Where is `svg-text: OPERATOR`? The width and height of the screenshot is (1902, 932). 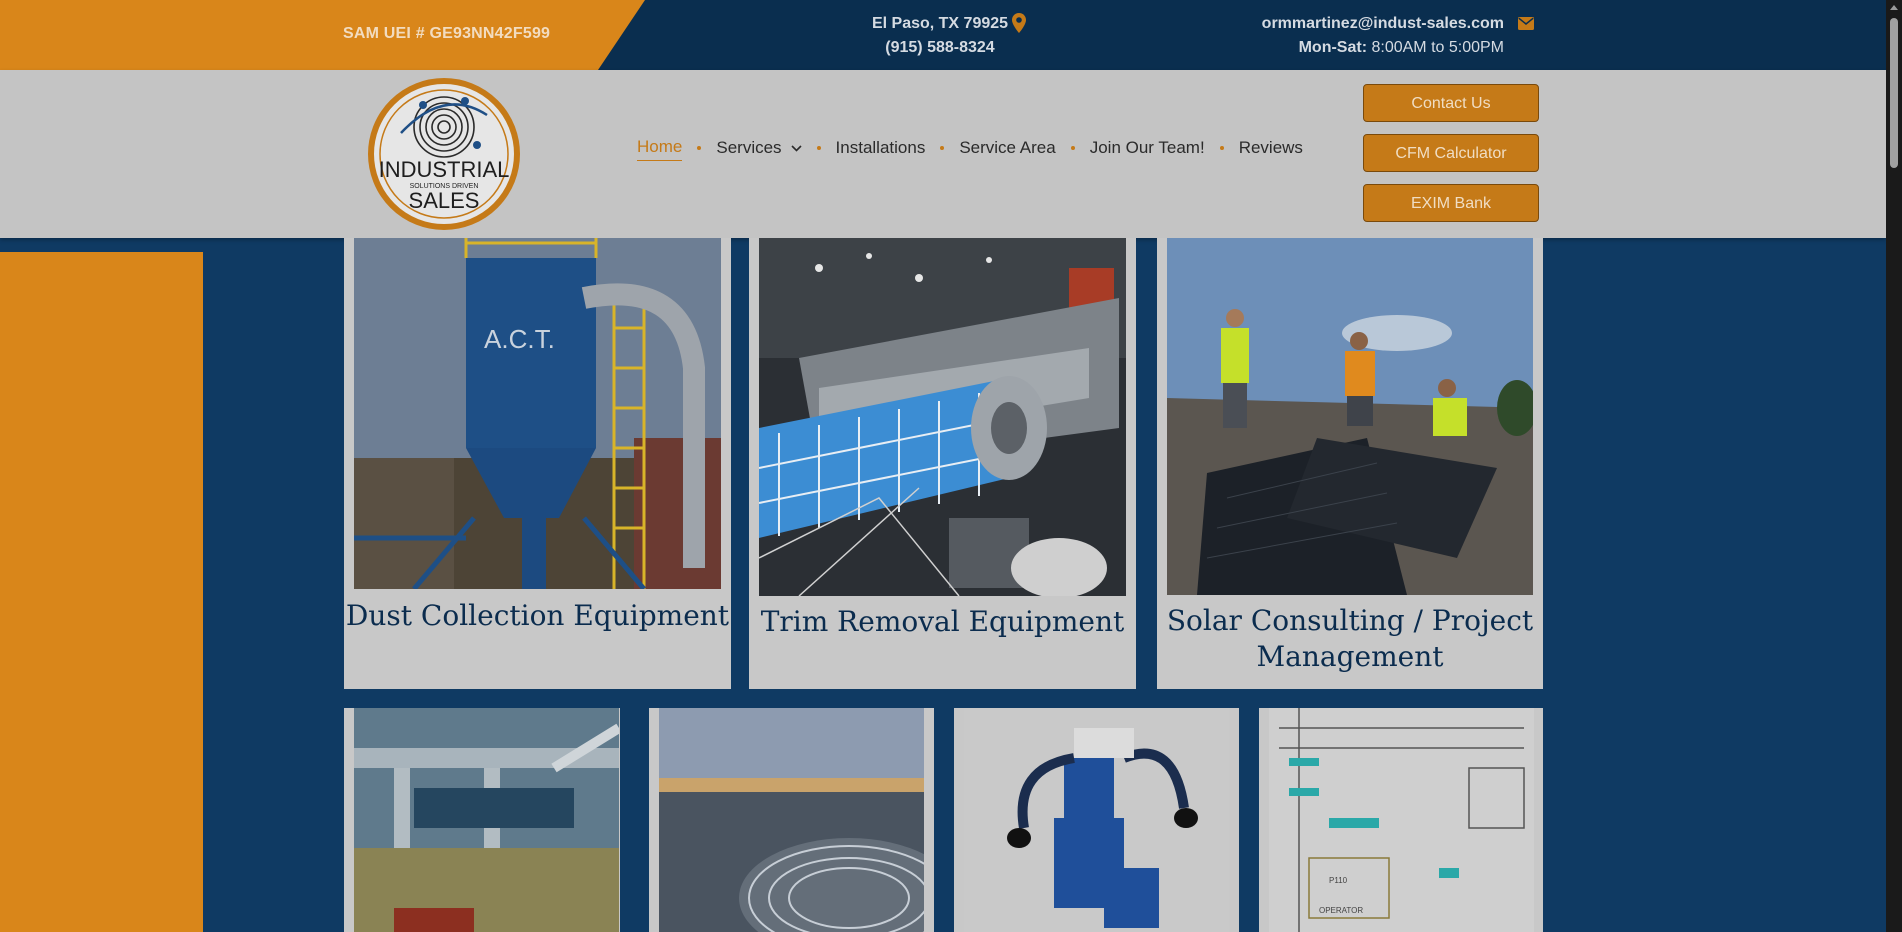
svg-text: OPERATOR is located at coordinates (1341, 910).